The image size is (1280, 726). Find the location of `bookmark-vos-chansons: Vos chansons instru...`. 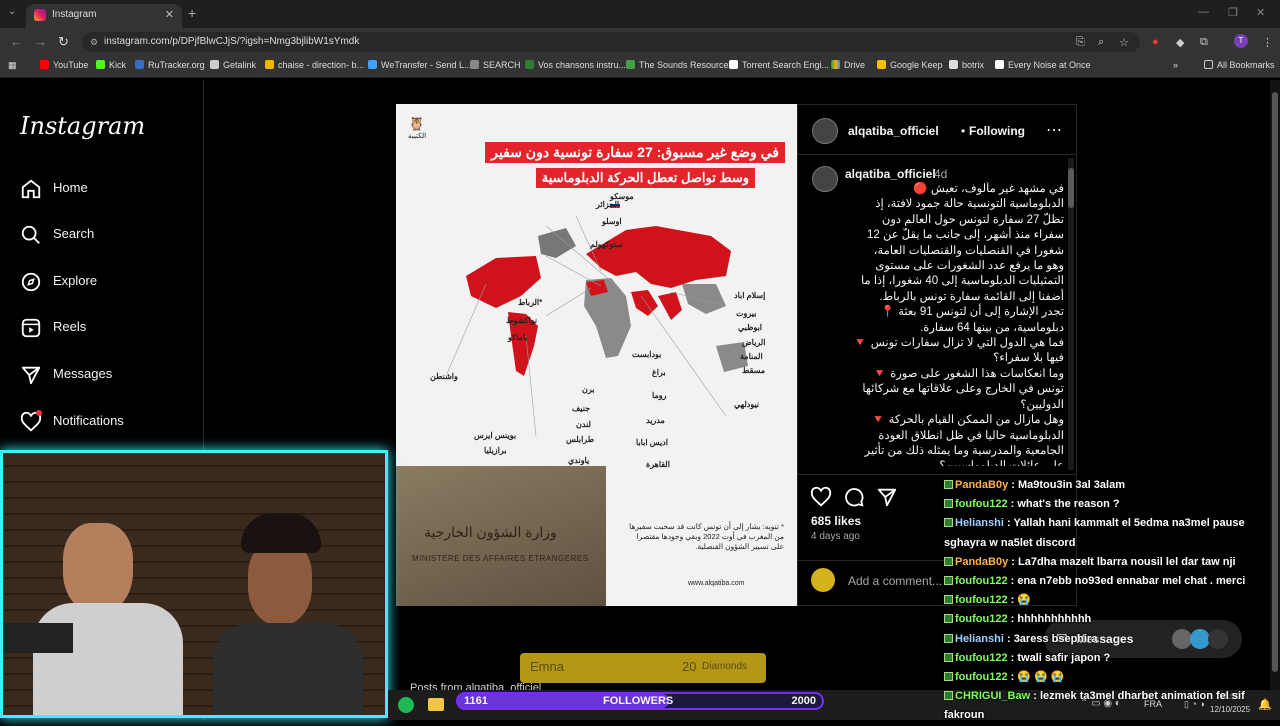

bookmark-vos-chansons: Vos chansons instru... is located at coordinates (575, 65).